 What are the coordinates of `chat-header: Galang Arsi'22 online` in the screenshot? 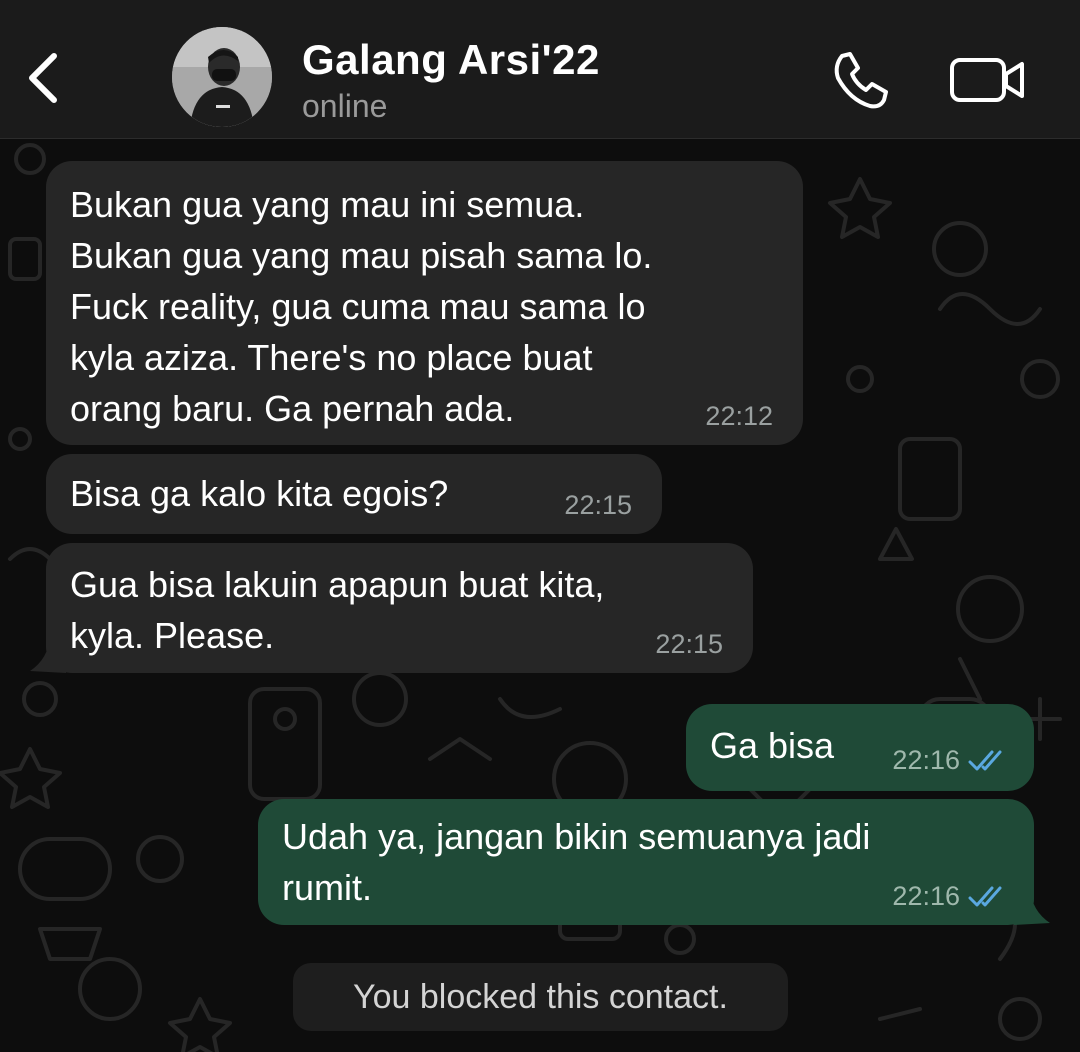 It's located at (540, 69).